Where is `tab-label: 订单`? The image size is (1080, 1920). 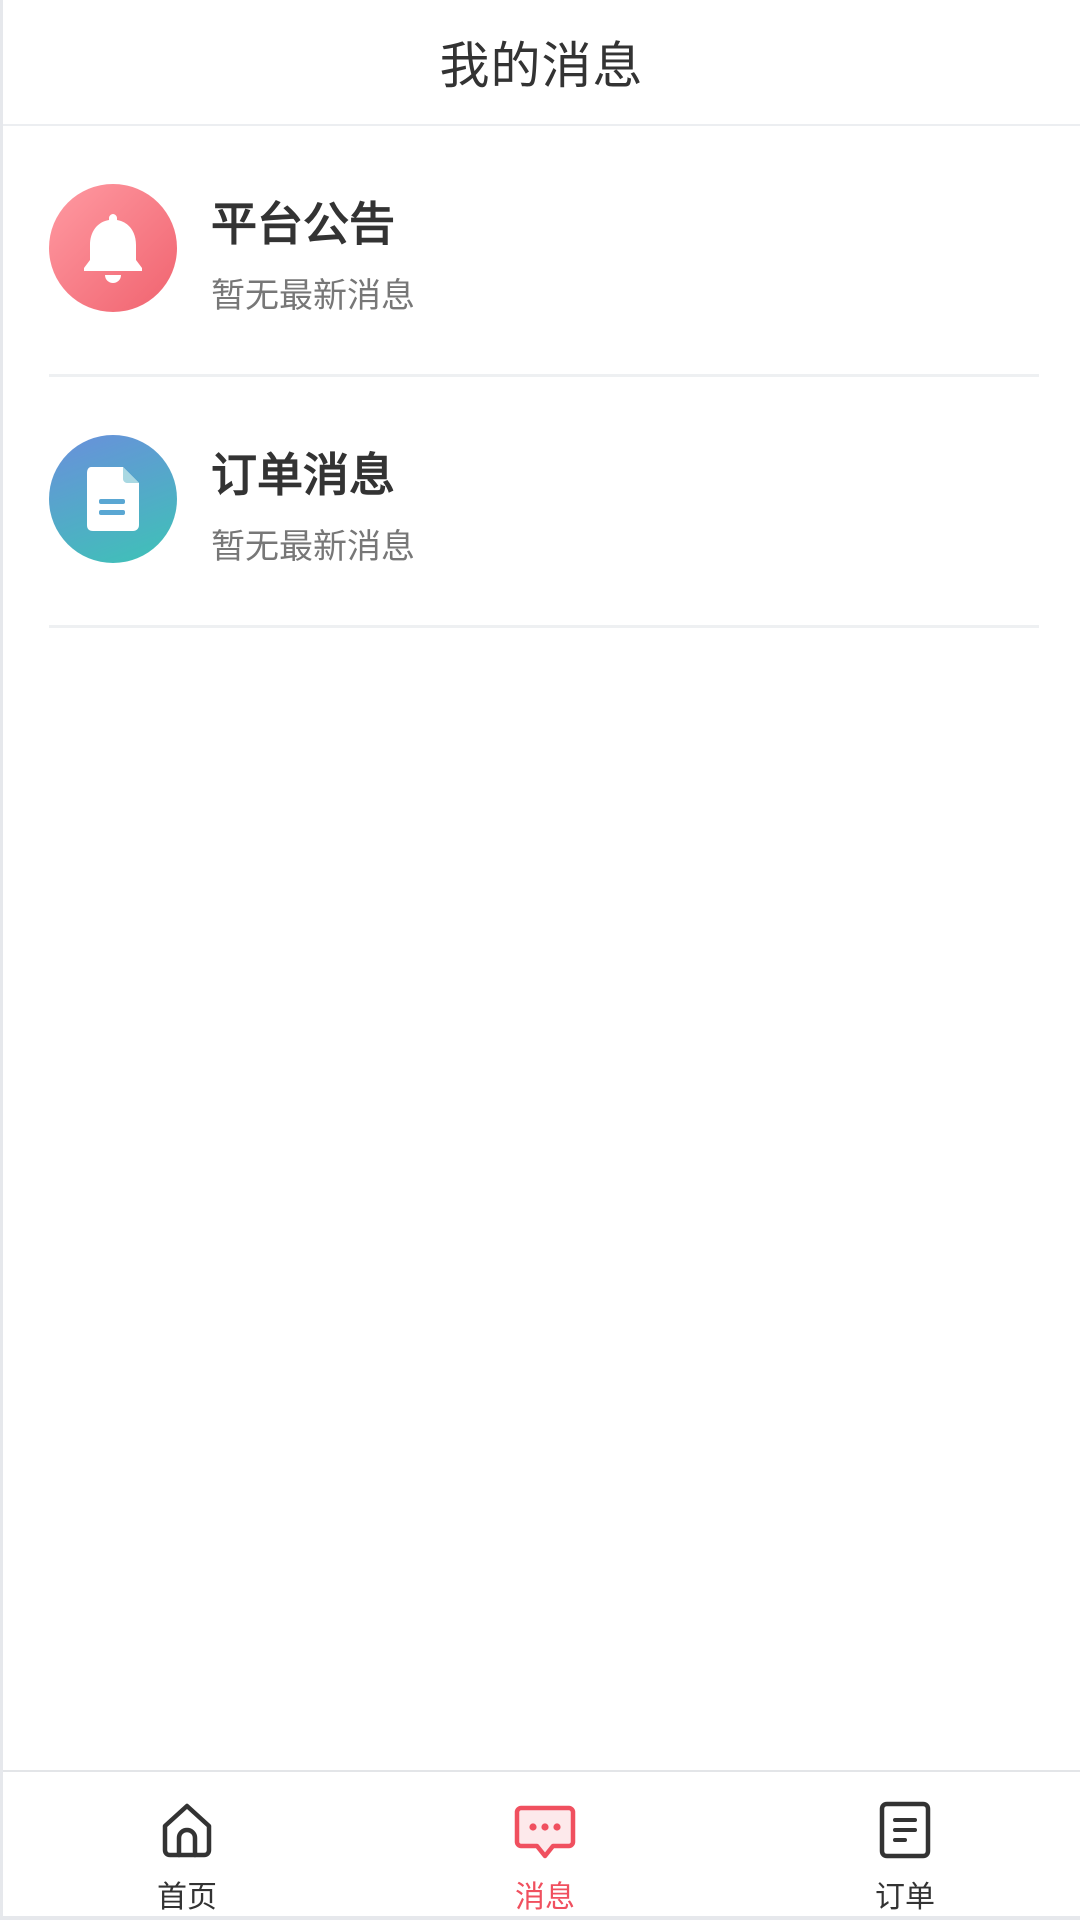
tab-label: 订单 is located at coordinates (905, 1897).